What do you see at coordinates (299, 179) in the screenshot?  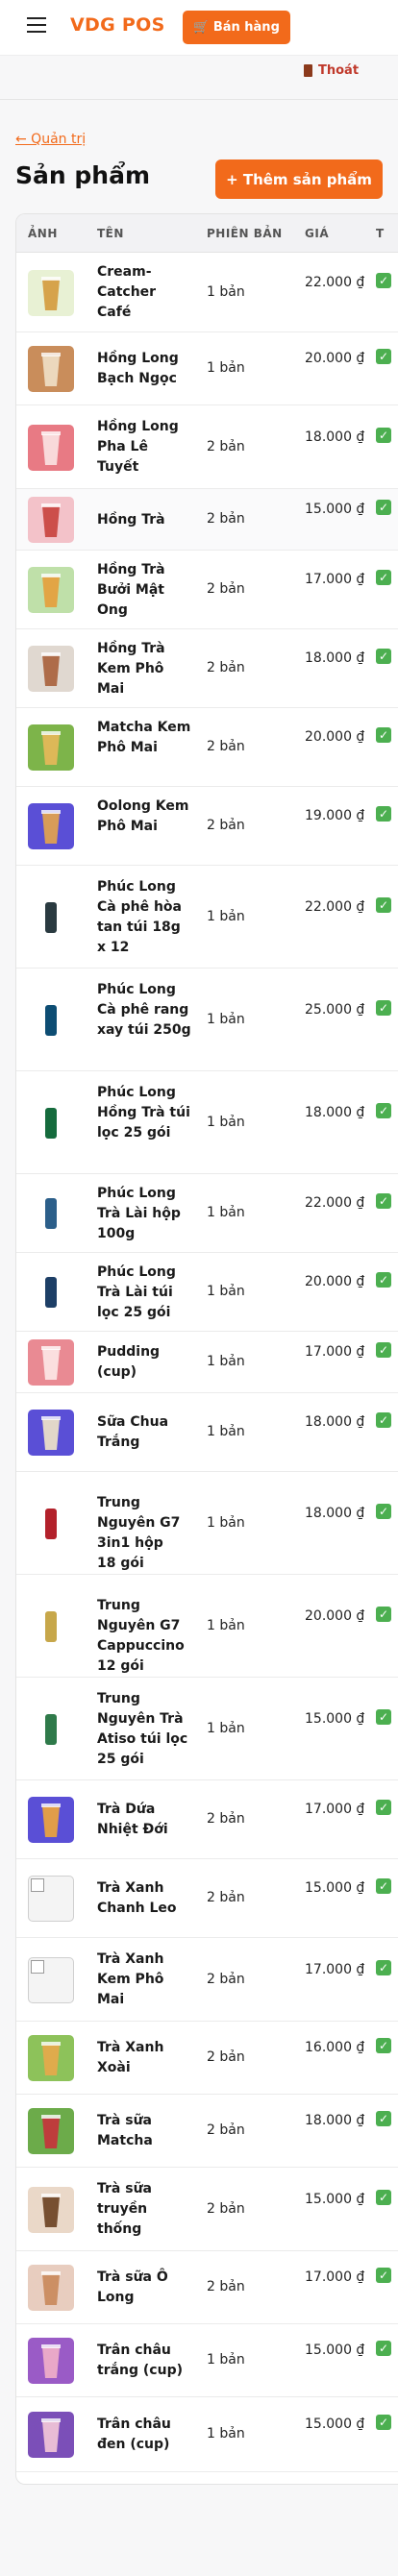 I see `add-product-button: + Thêm sản phẩm` at bounding box center [299, 179].